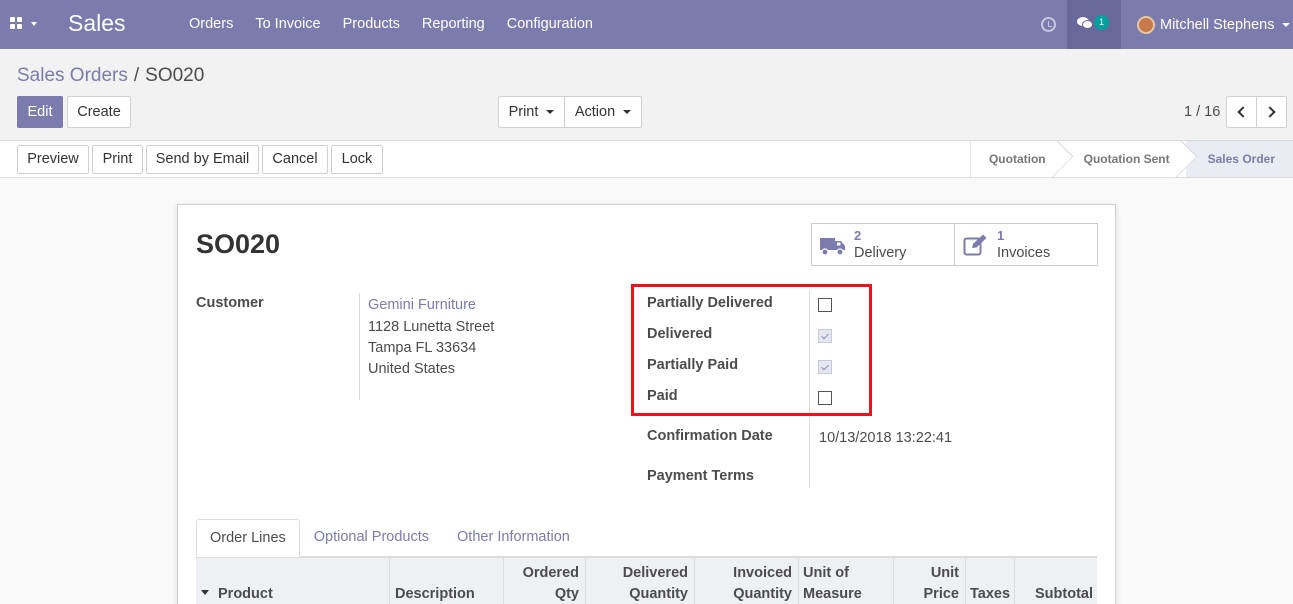  Describe the element at coordinates (1217, 25) in the screenshot. I see `user-name: Mitchell Stephens` at that location.